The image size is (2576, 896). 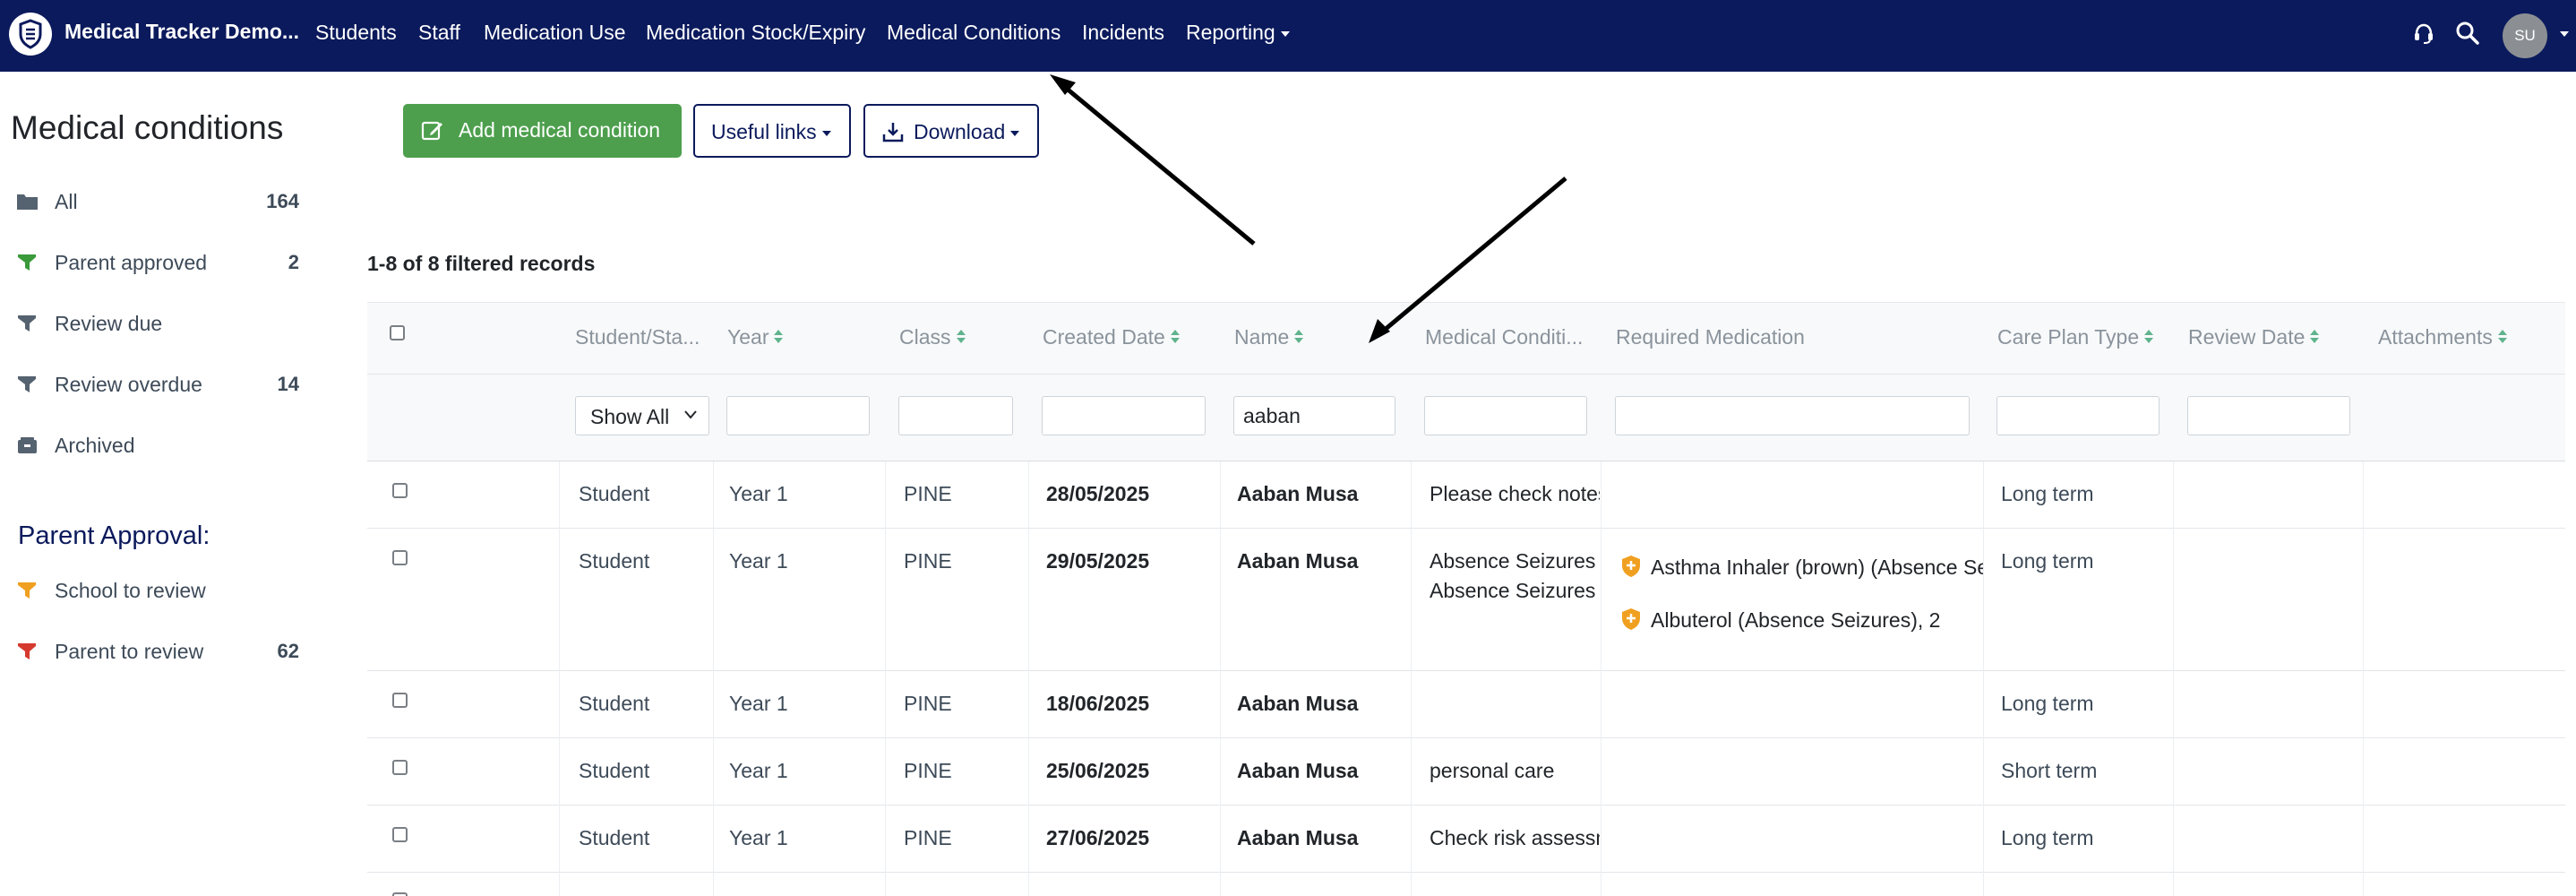 I want to click on records-count: 1-8 of 8 filtered records, so click(x=481, y=263).